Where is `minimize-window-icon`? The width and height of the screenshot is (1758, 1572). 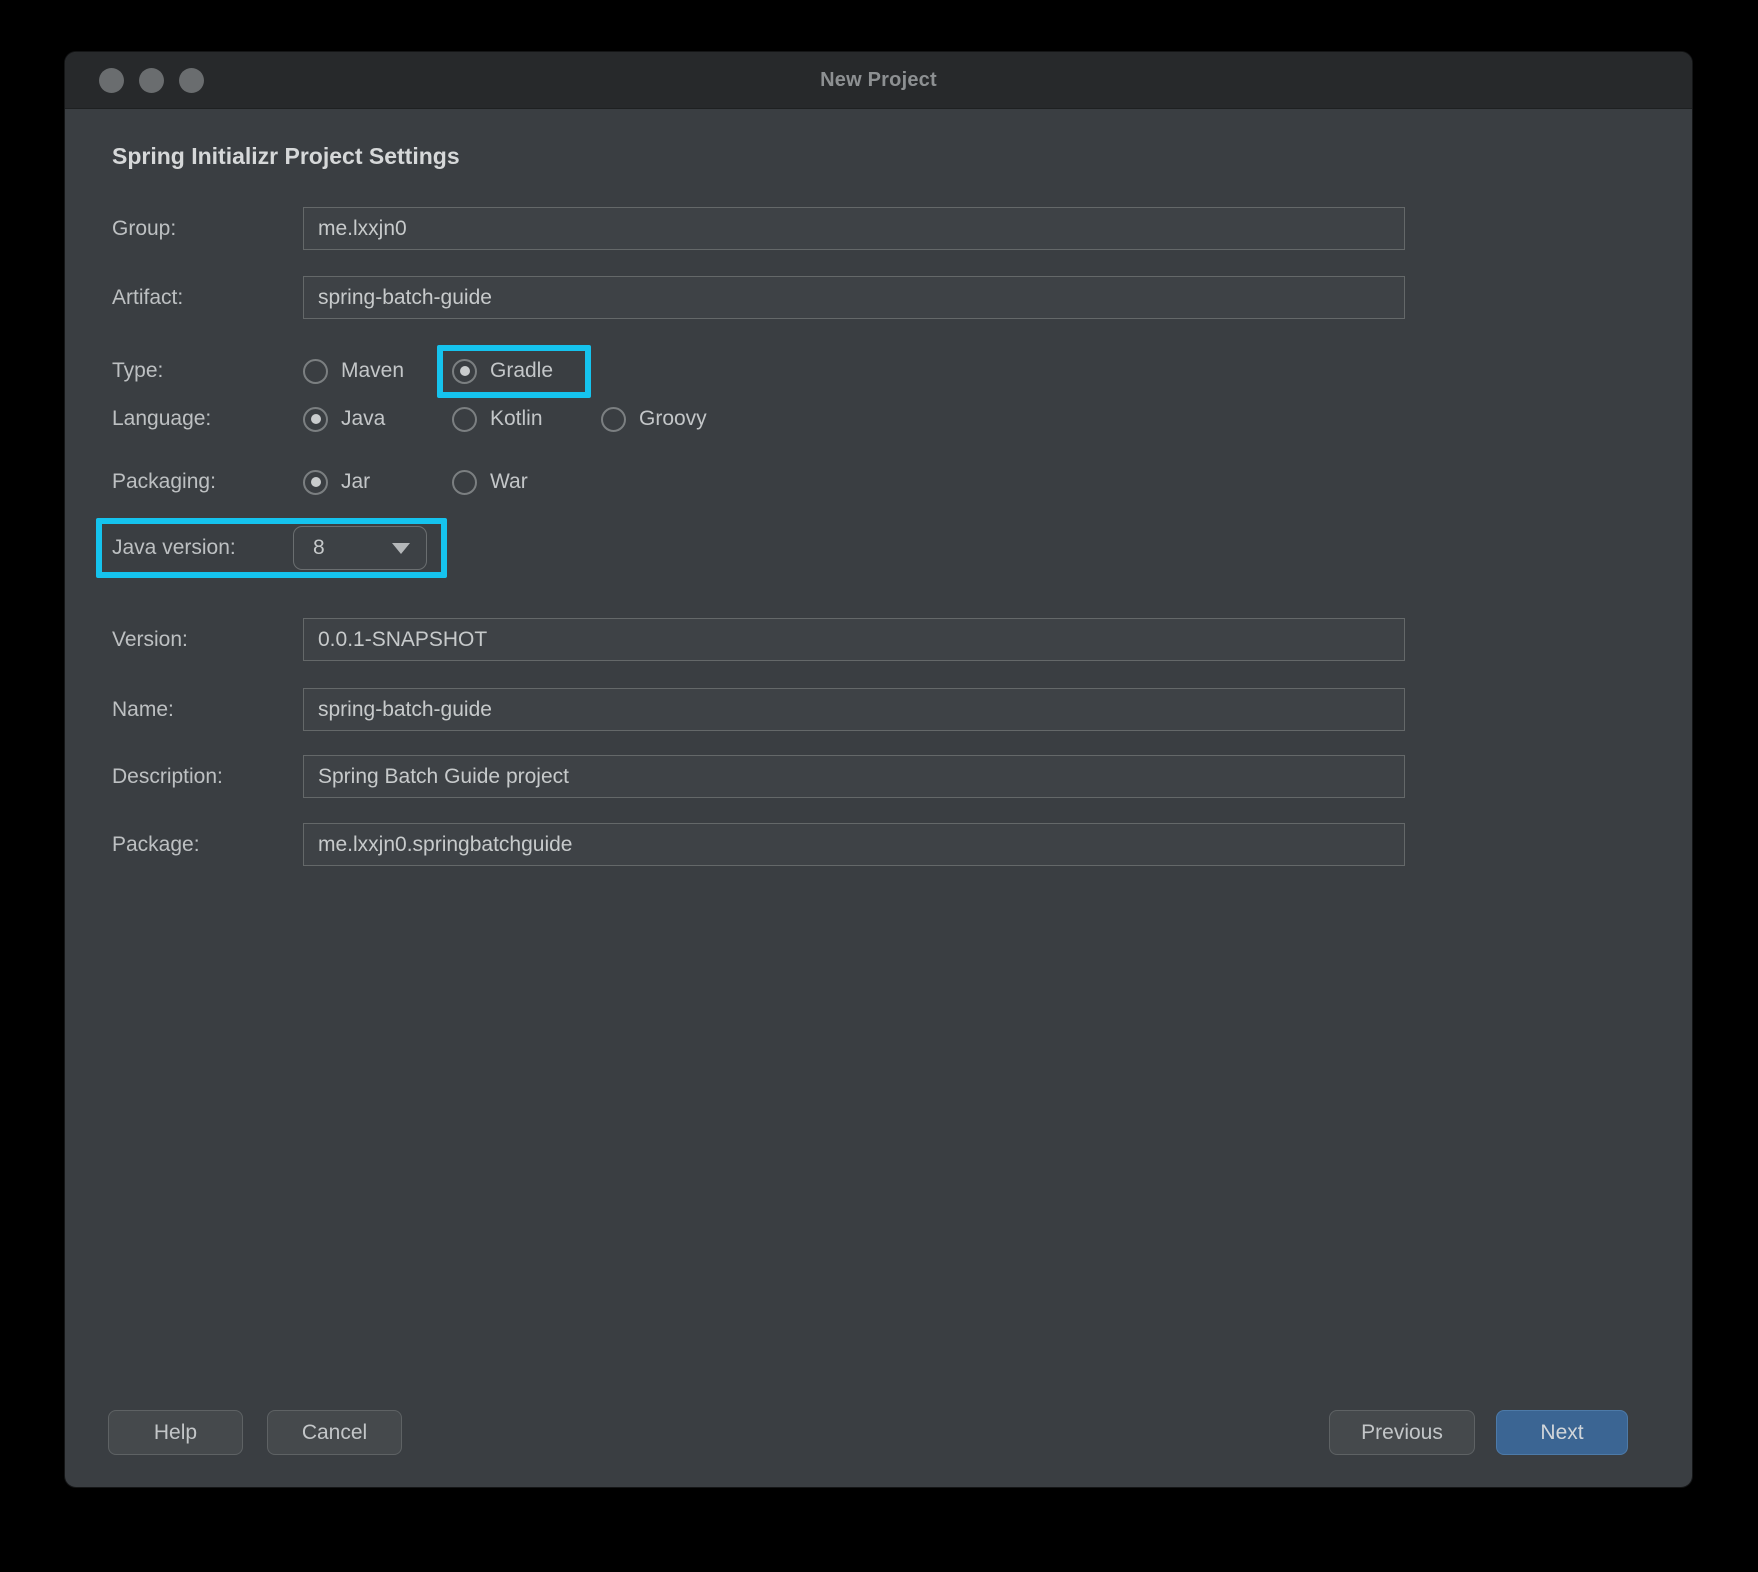
minimize-window-icon is located at coordinates (151, 80).